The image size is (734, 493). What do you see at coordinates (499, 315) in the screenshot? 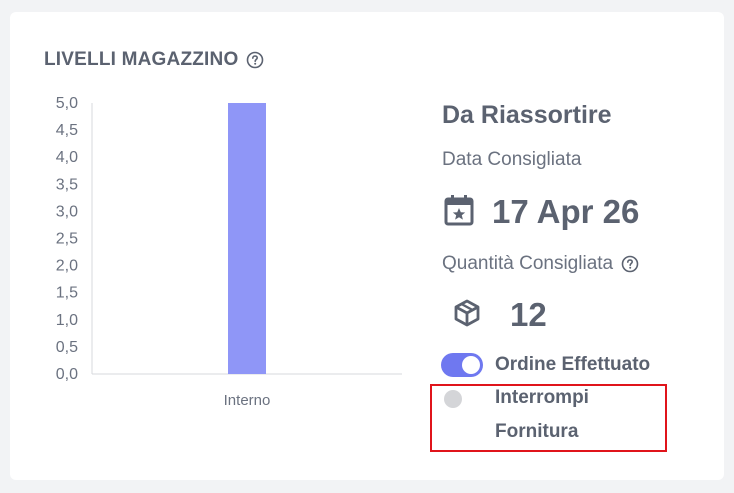
I see `suggested-quantity-row: 12` at bounding box center [499, 315].